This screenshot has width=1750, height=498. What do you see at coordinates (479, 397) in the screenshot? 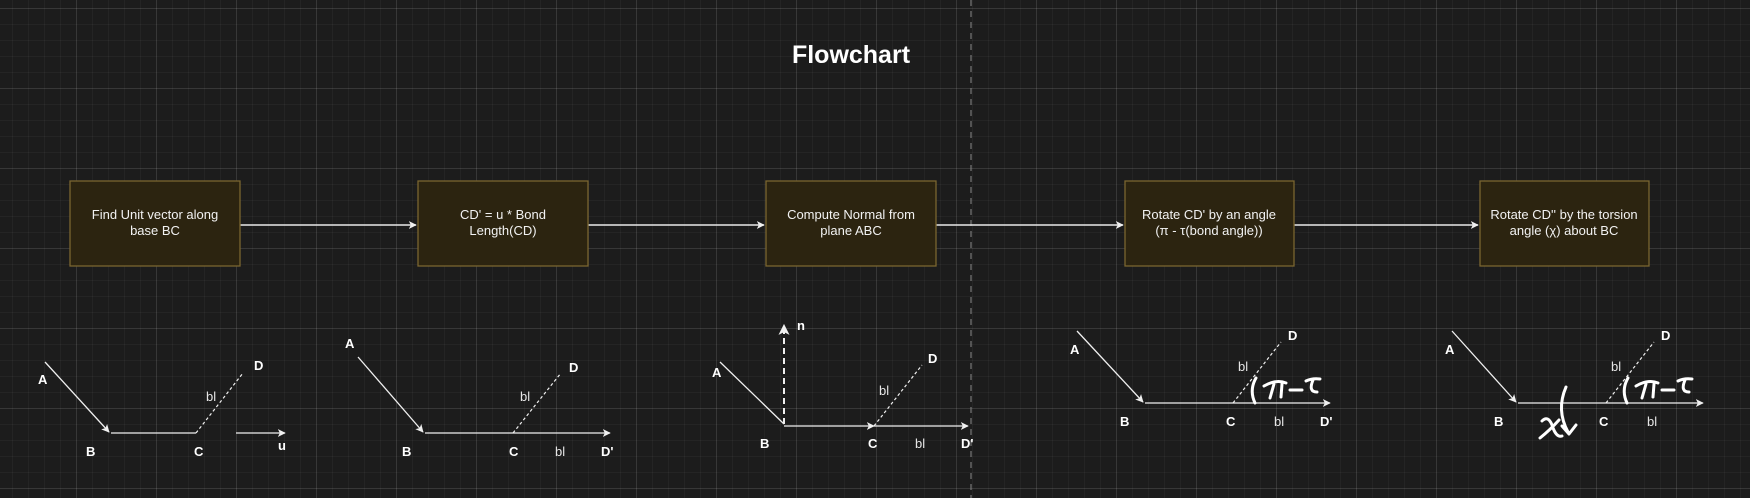
I see `diagram-2-cd-prime: A B C D bl bl D'` at bounding box center [479, 397].